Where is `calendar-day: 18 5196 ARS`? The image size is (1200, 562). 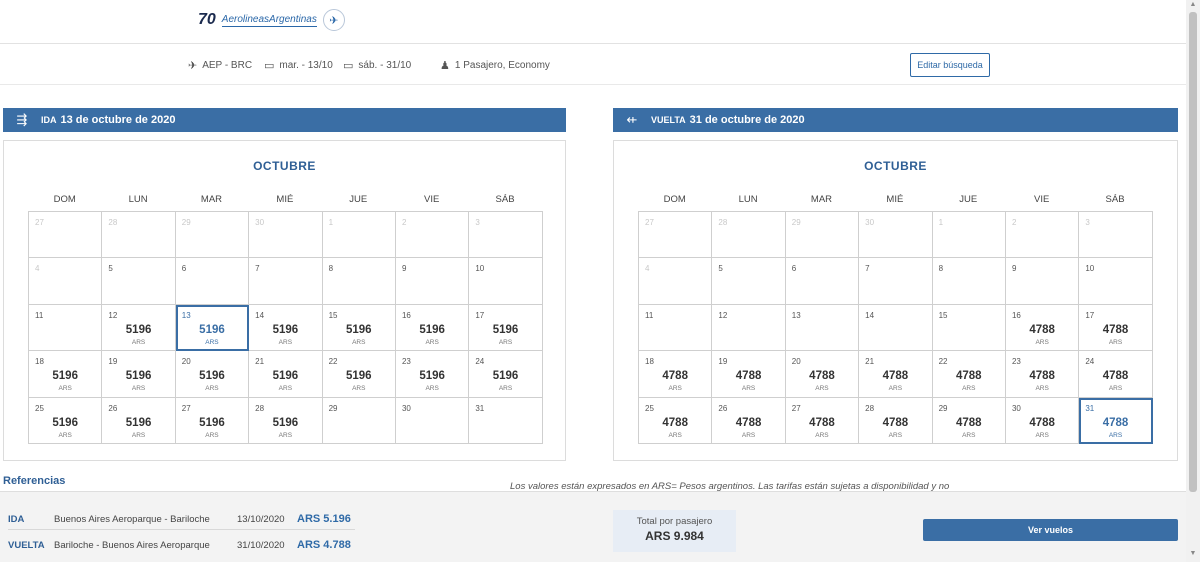 calendar-day: 18 5196 ARS is located at coordinates (66, 374).